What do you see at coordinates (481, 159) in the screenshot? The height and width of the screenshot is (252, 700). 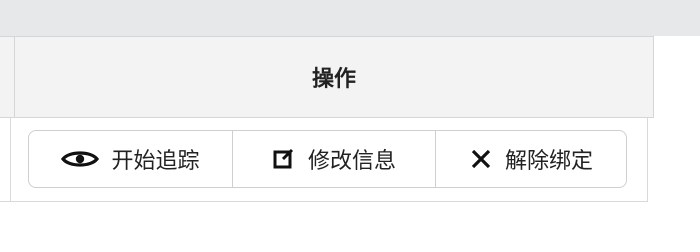 I see `close-icon` at bounding box center [481, 159].